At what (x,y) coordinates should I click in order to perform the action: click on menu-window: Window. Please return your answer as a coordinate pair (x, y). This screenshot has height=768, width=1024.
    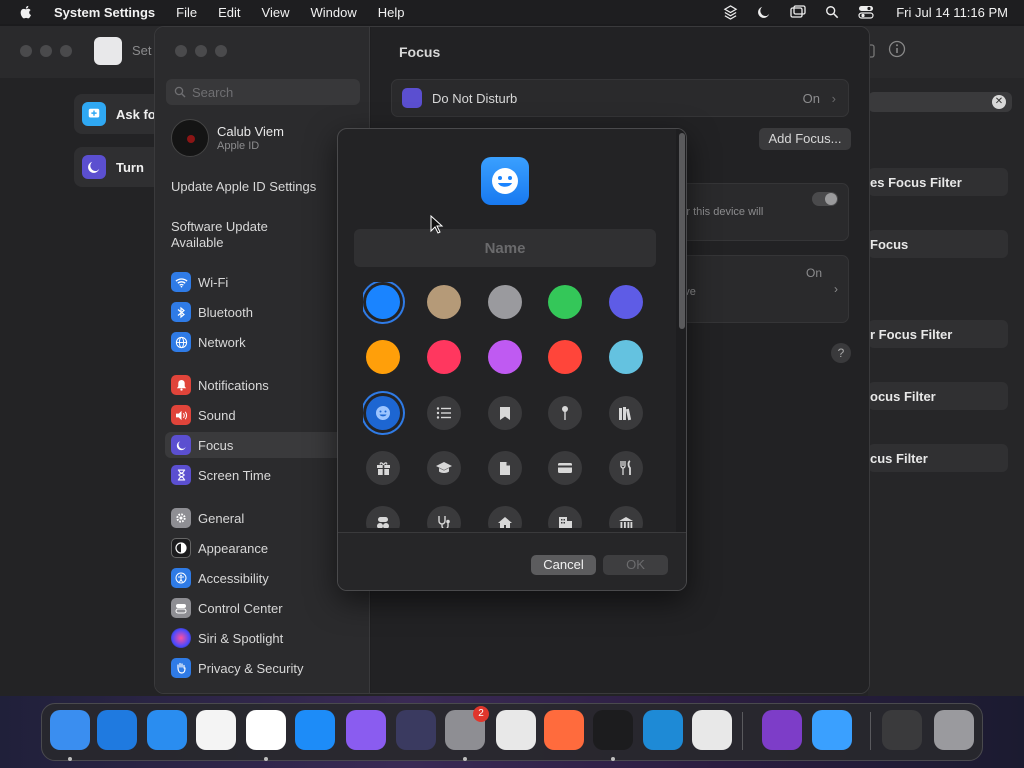
    Looking at the image, I should click on (333, 12).